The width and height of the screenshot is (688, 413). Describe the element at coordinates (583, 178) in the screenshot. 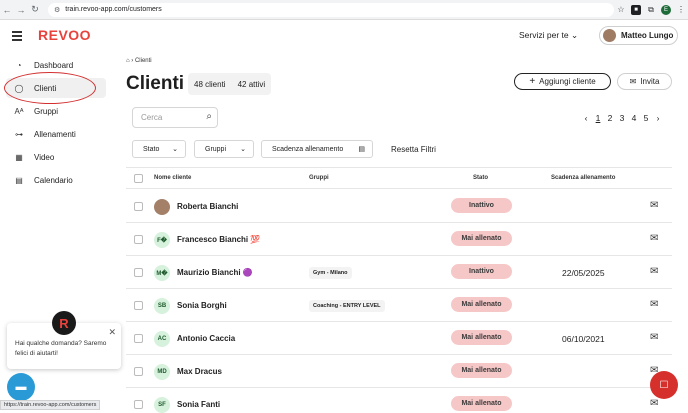

I see `header-expiry: Scadenza allenamento` at that location.